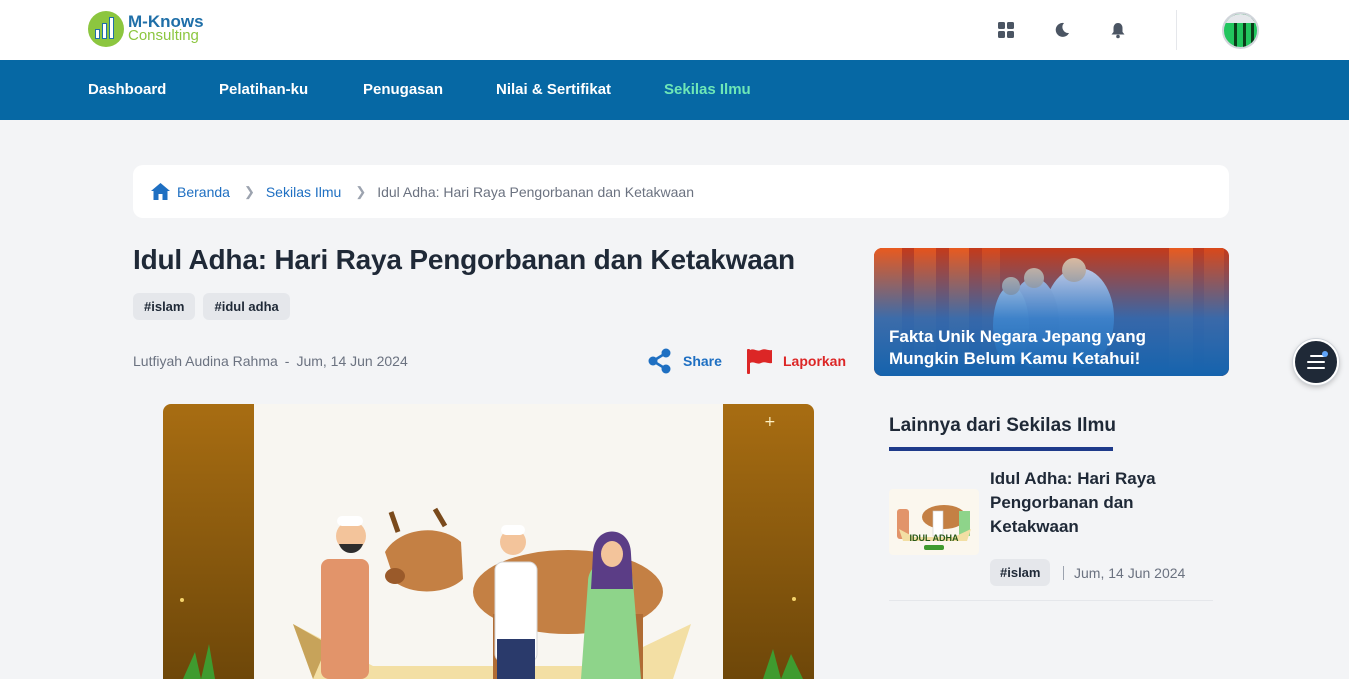  I want to click on share-label: Share, so click(702, 361).